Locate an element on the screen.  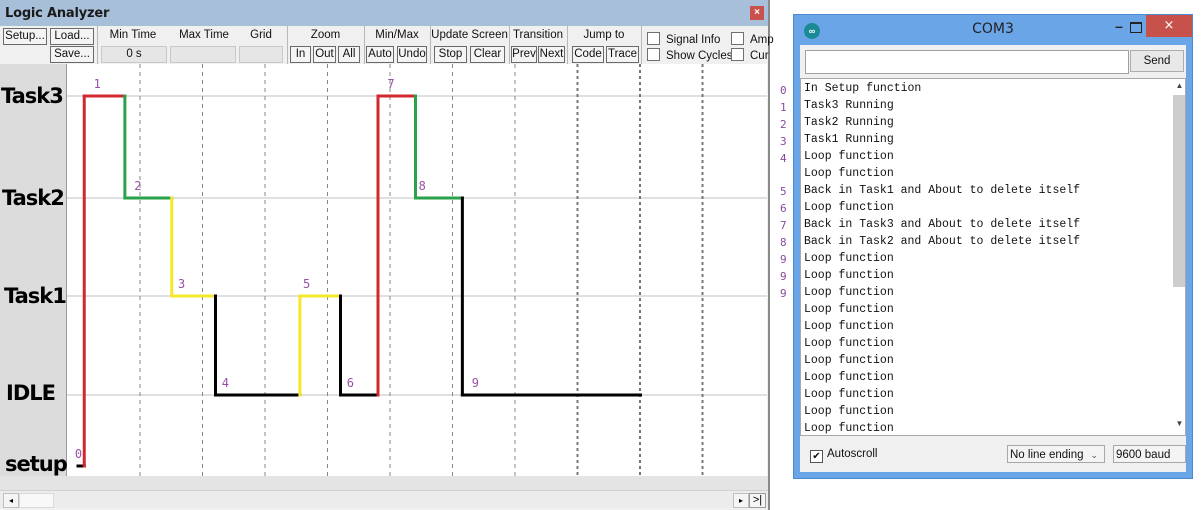
scroll-left-button: ◂ is located at coordinates (11, 500).